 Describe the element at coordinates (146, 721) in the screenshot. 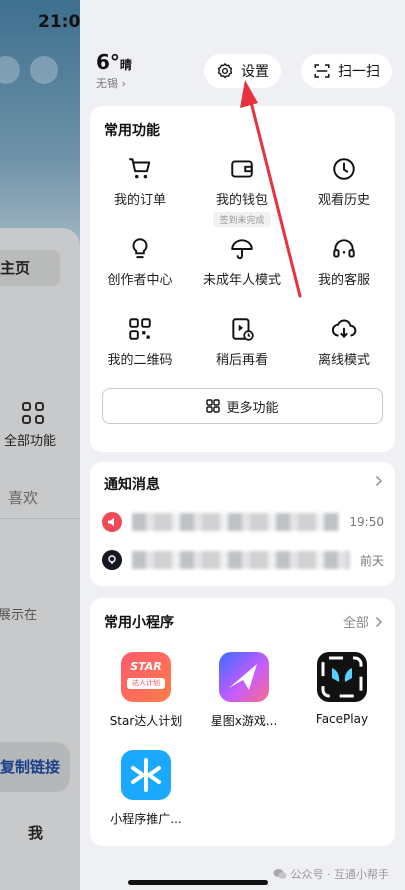

I see `mini-app-label: Star达人计划` at that location.